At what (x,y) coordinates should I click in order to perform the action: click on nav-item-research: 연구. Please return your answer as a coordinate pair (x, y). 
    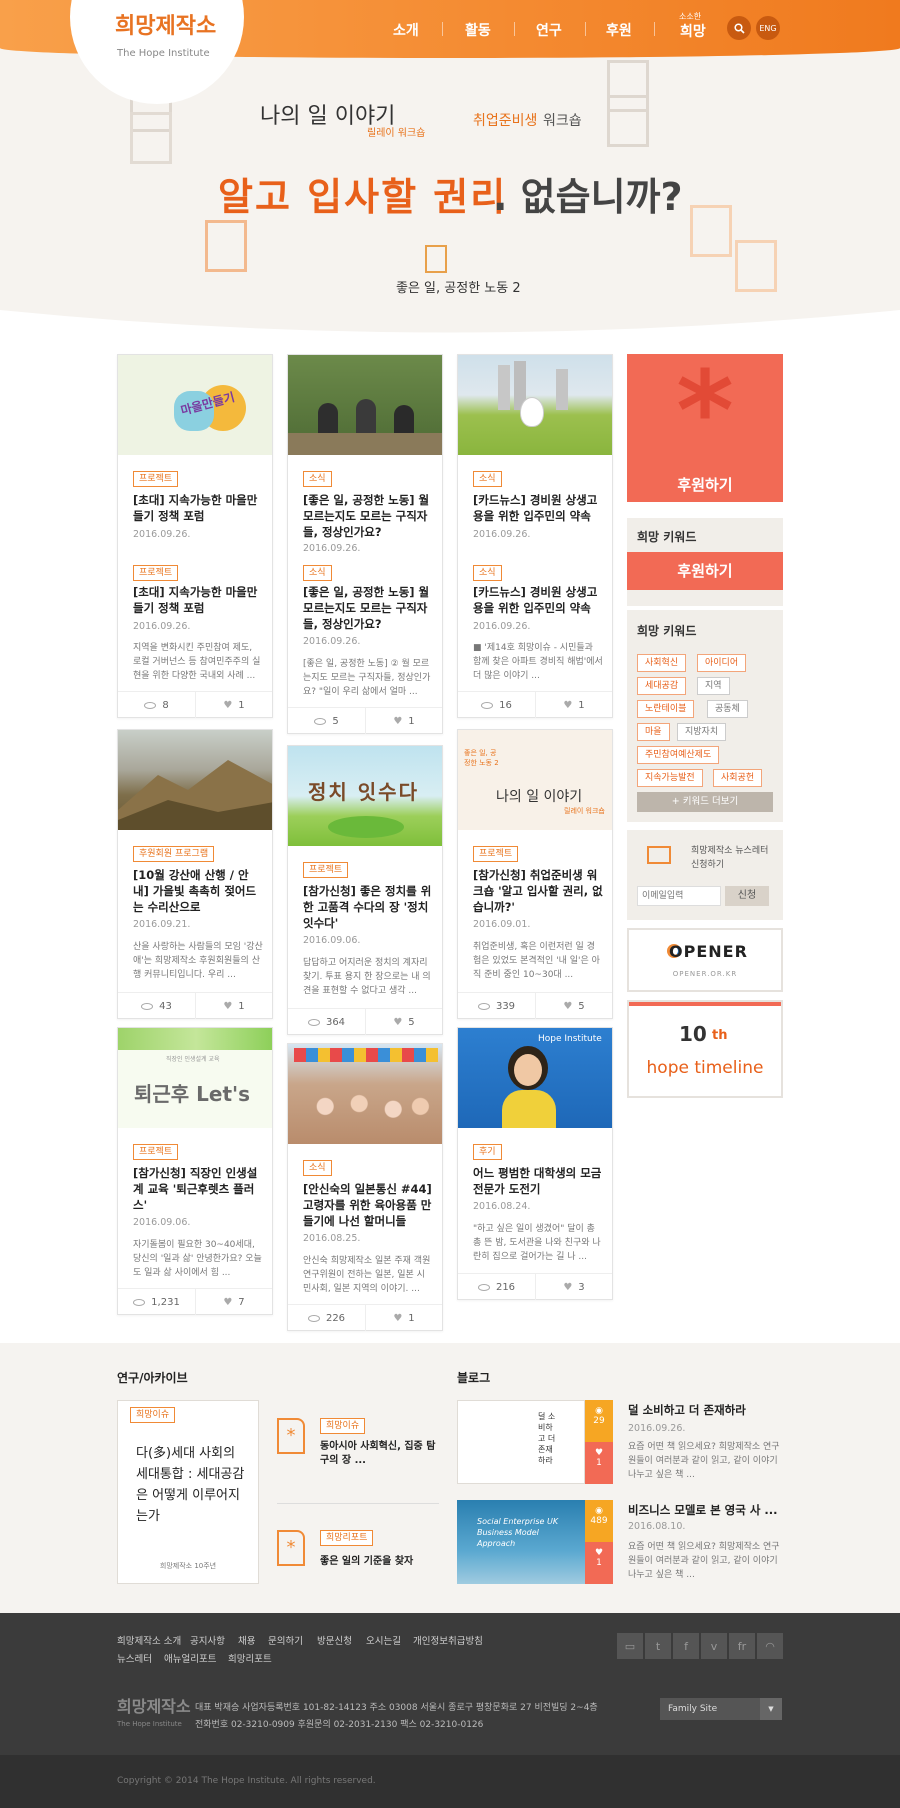
    Looking at the image, I should click on (549, 30).